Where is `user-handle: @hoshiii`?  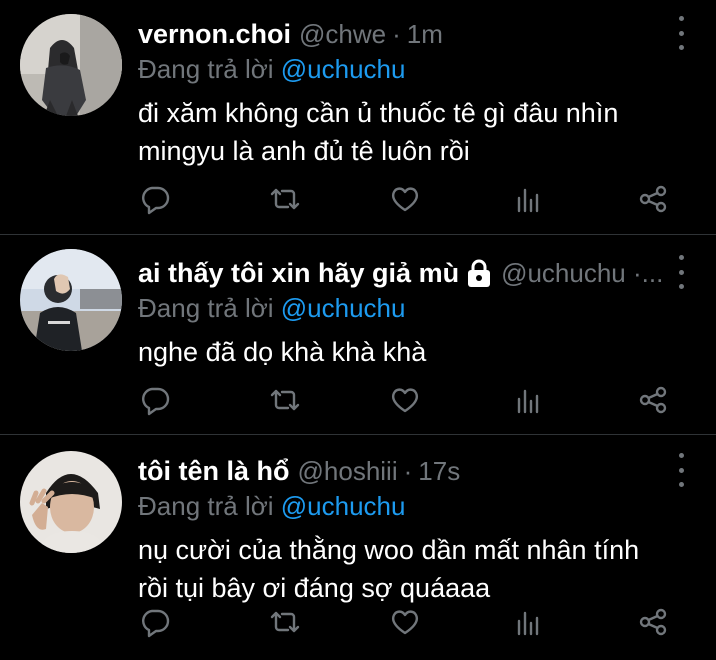 user-handle: @hoshiii is located at coordinates (348, 471).